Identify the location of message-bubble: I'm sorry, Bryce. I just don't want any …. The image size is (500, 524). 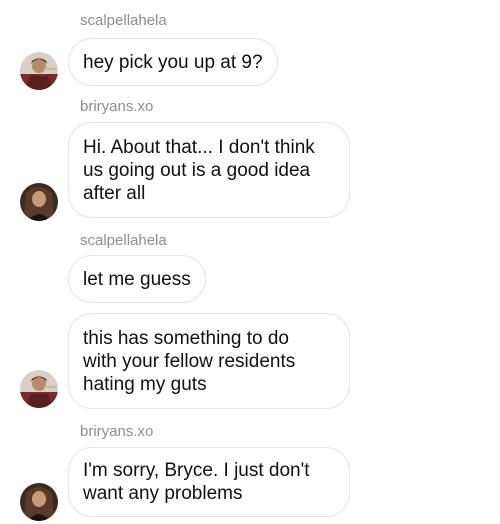
(209, 482).